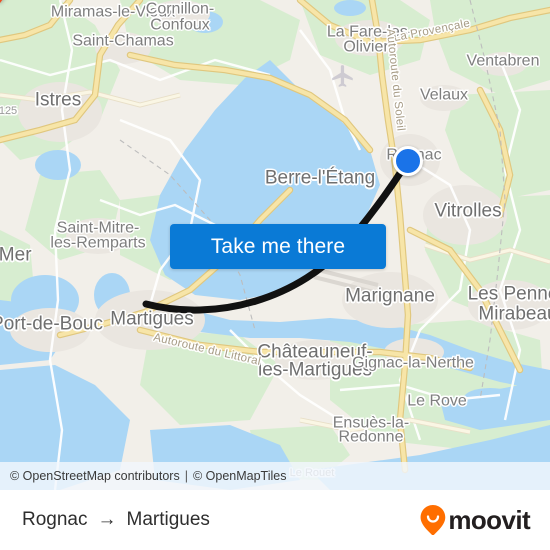 This screenshot has width=550, height=550. Describe the element at coordinates (95, 476) in the screenshot. I see `openstreetmap-attribution-link: © OpenStreetMap contributors` at that location.